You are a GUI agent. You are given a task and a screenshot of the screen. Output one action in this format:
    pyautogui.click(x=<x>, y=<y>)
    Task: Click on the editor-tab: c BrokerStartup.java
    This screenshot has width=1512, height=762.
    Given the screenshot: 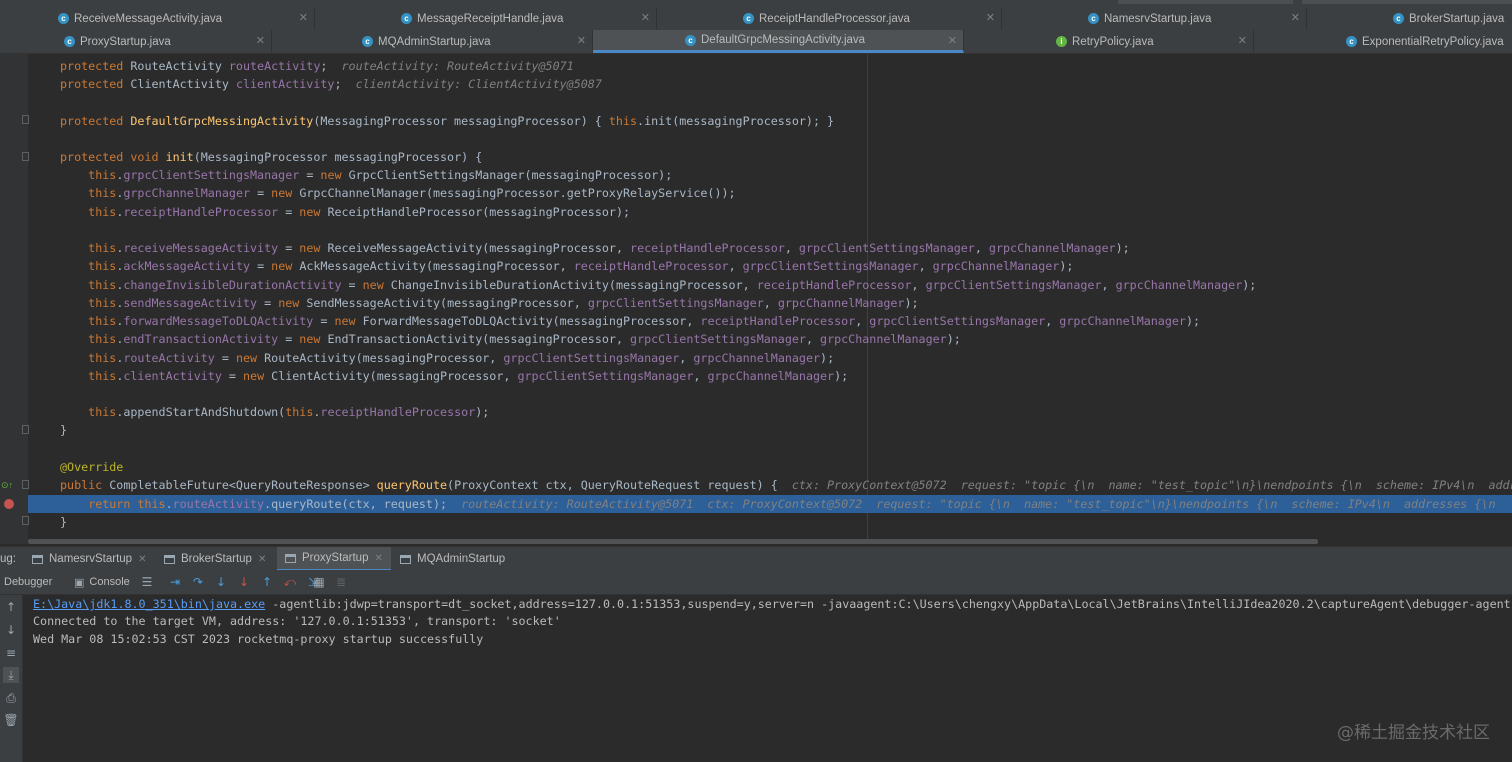 What is the action you would take?
    pyautogui.click(x=1409, y=18)
    